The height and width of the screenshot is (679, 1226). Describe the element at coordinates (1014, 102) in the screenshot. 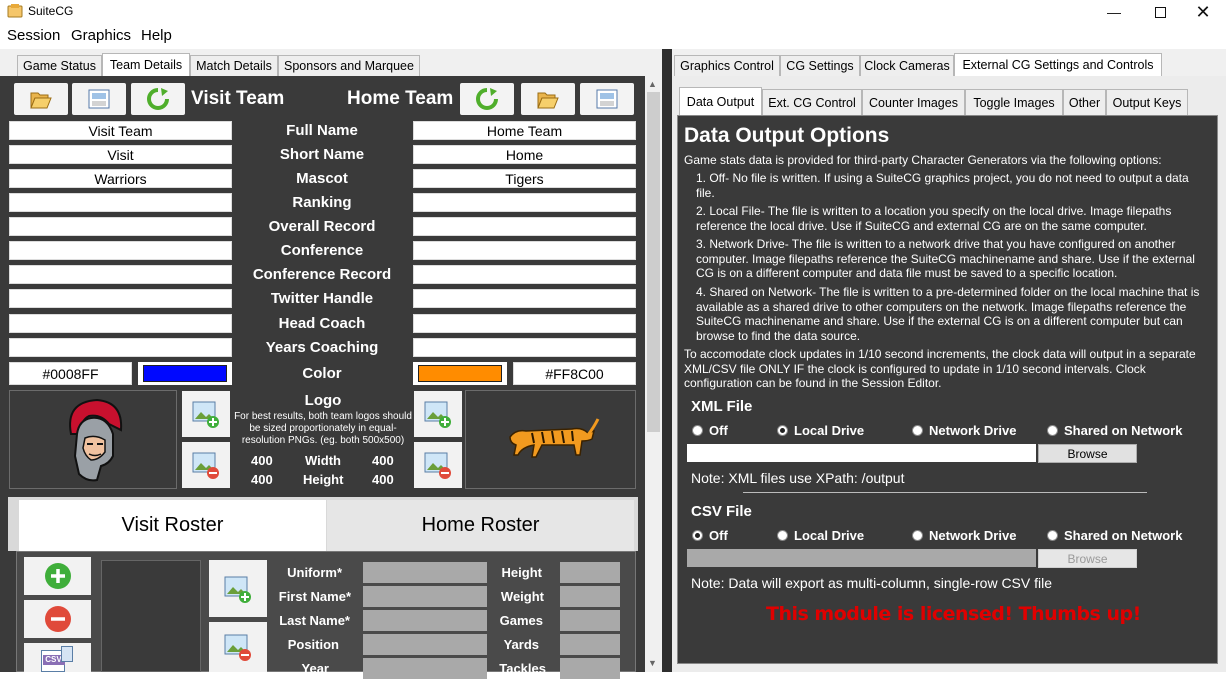

I see `tab-toggle-images: Toggle Images` at that location.